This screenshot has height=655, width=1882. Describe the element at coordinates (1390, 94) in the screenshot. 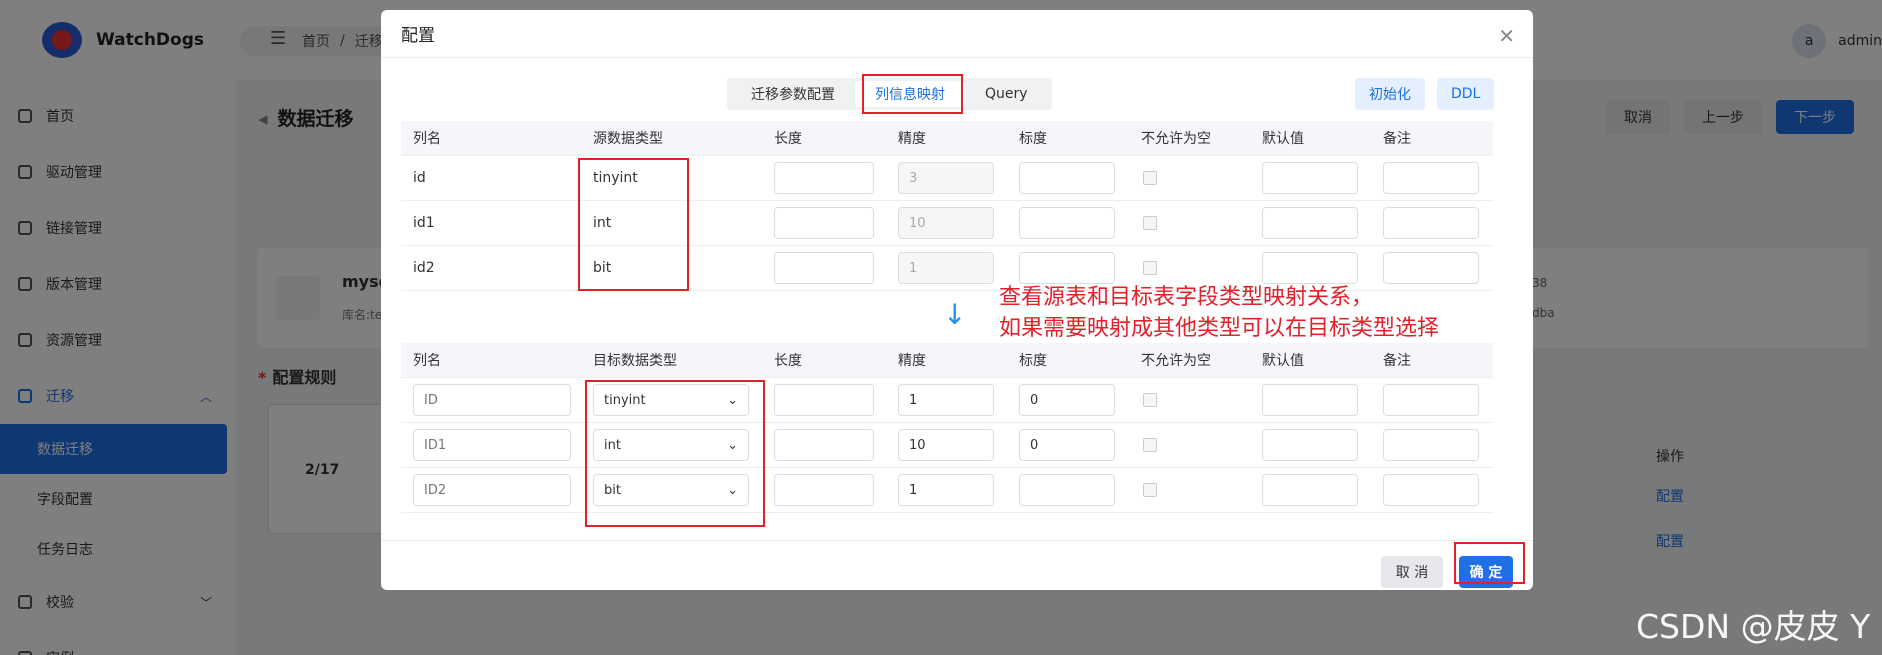

I see `init-button: 初始化` at that location.